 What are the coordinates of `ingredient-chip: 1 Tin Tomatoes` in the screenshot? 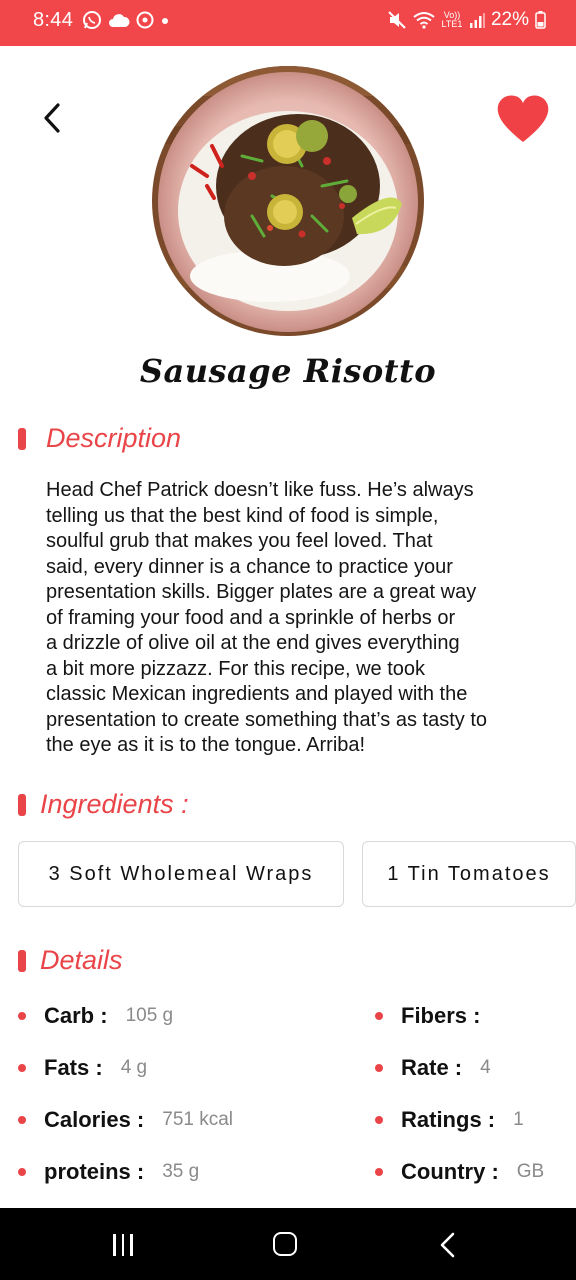 It's located at (469, 874).